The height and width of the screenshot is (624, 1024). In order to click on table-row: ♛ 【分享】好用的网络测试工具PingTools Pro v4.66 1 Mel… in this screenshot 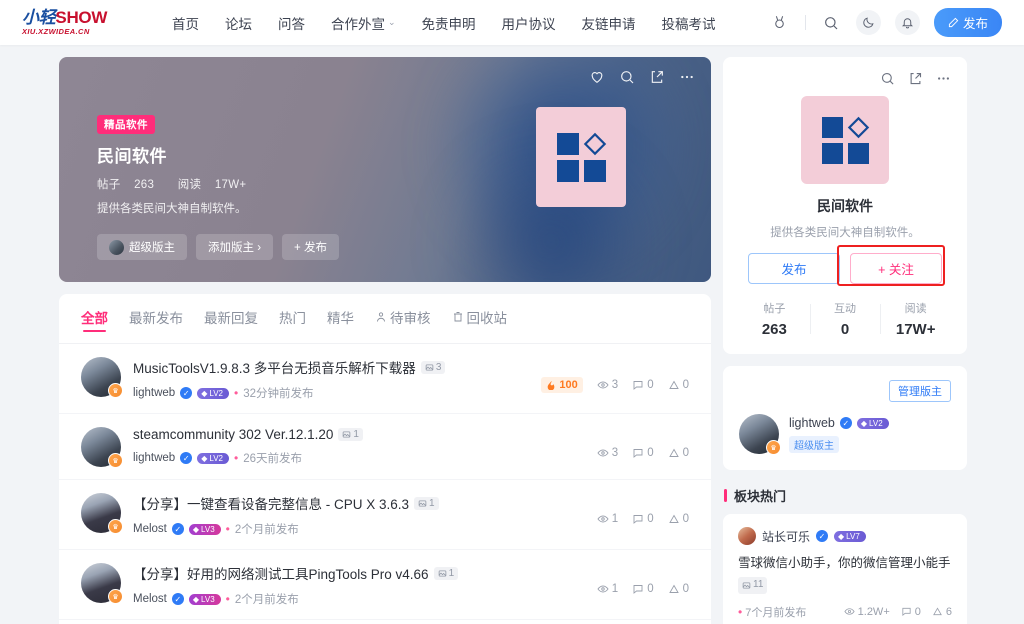, I will do `click(385, 585)`.